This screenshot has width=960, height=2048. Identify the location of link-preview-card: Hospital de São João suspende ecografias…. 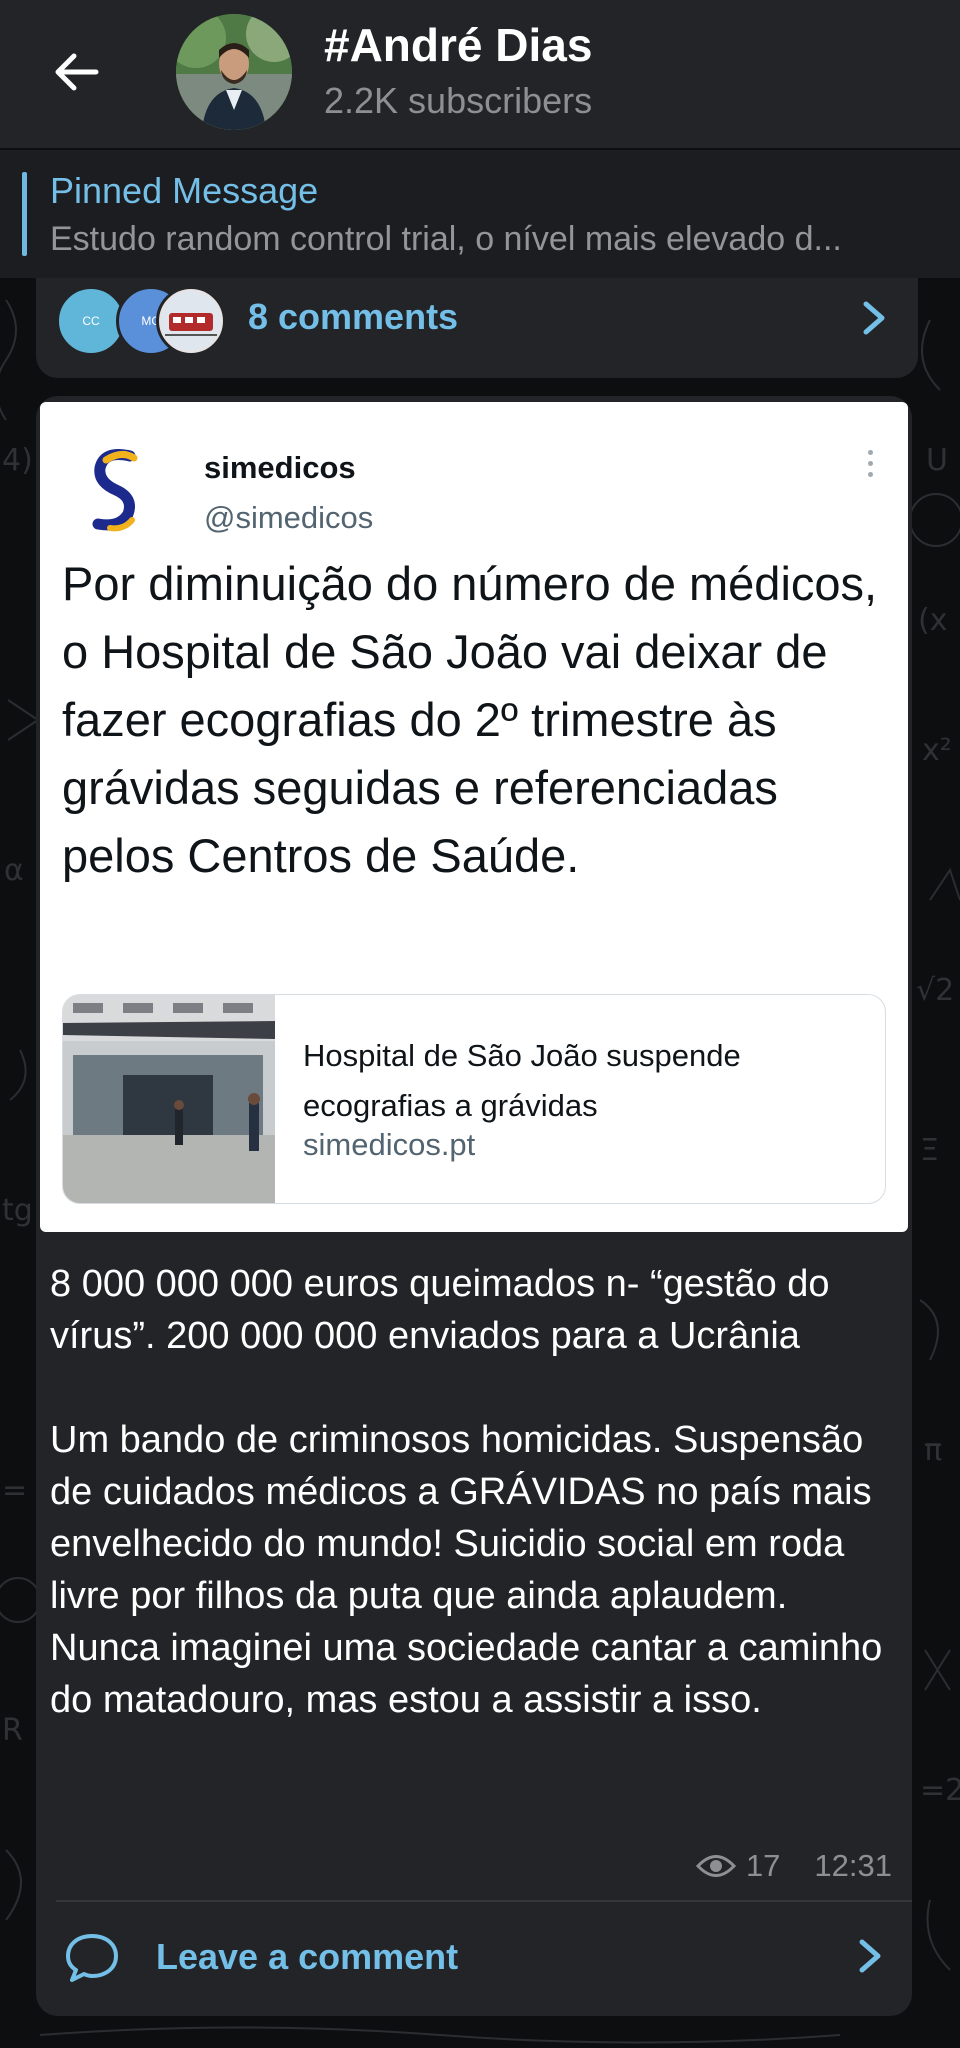
(474, 1099).